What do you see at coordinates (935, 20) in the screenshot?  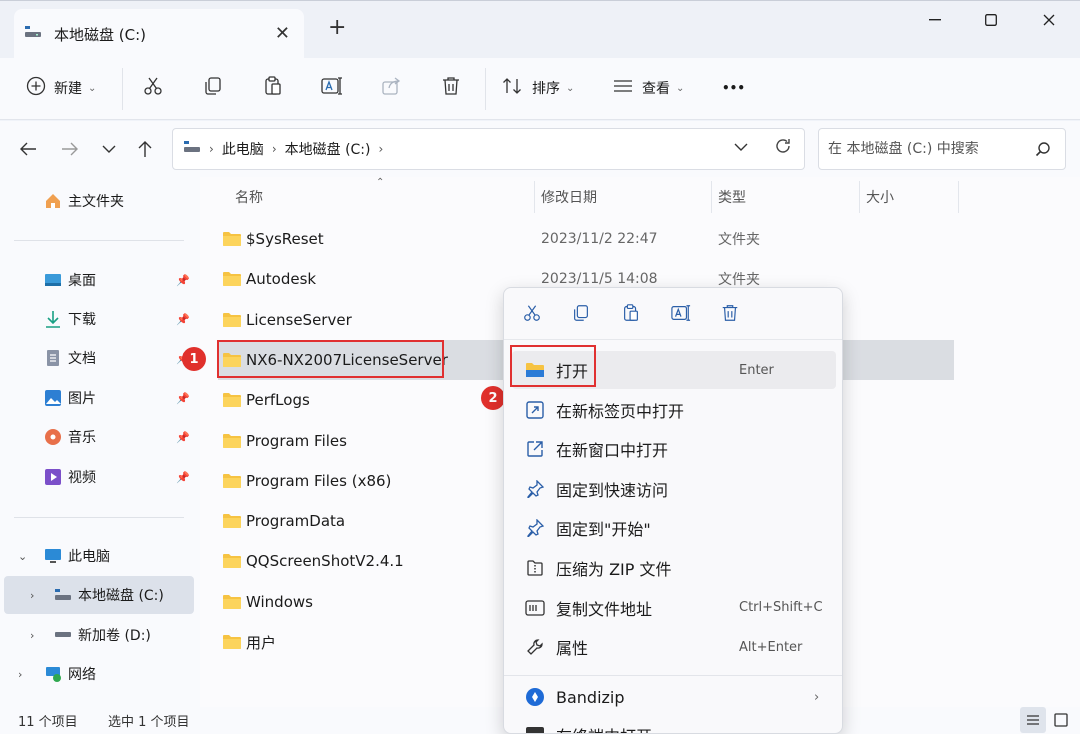 I see `minimize-button` at bounding box center [935, 20].